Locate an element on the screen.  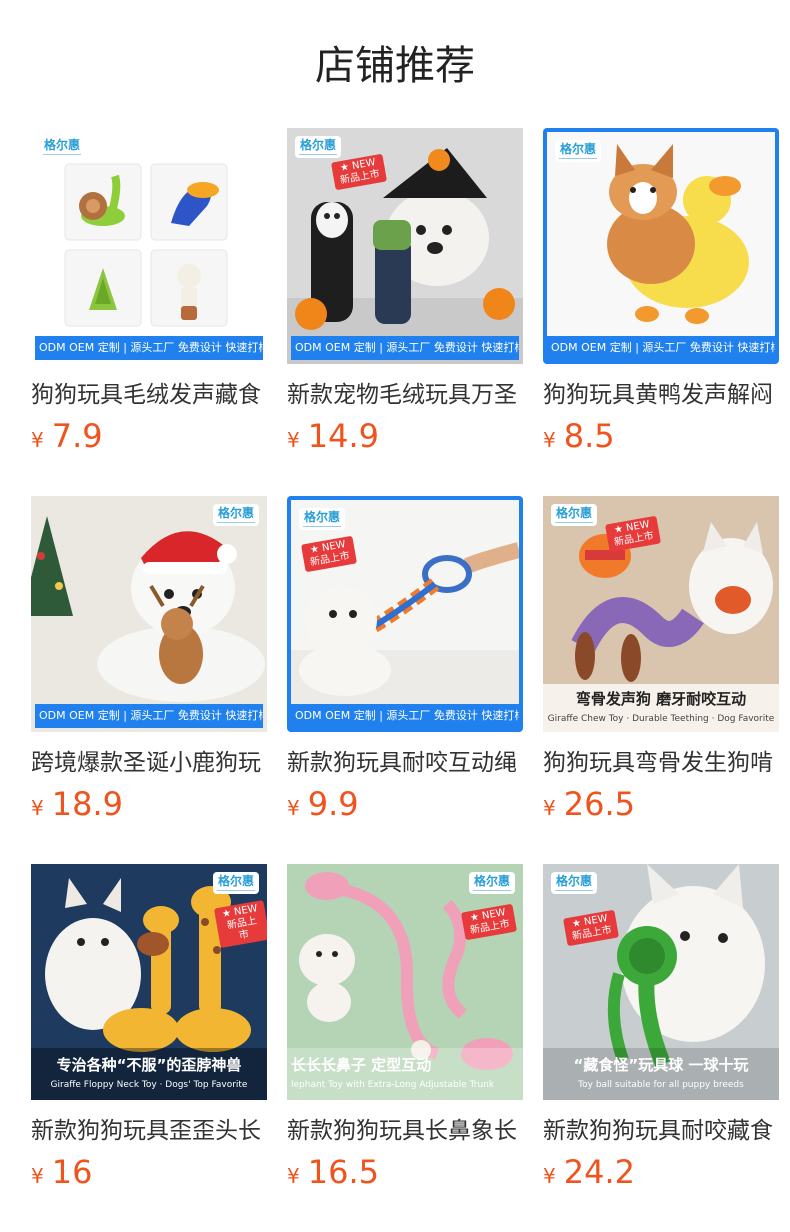
price-value: 16 is located at coordinates (72, 1172).